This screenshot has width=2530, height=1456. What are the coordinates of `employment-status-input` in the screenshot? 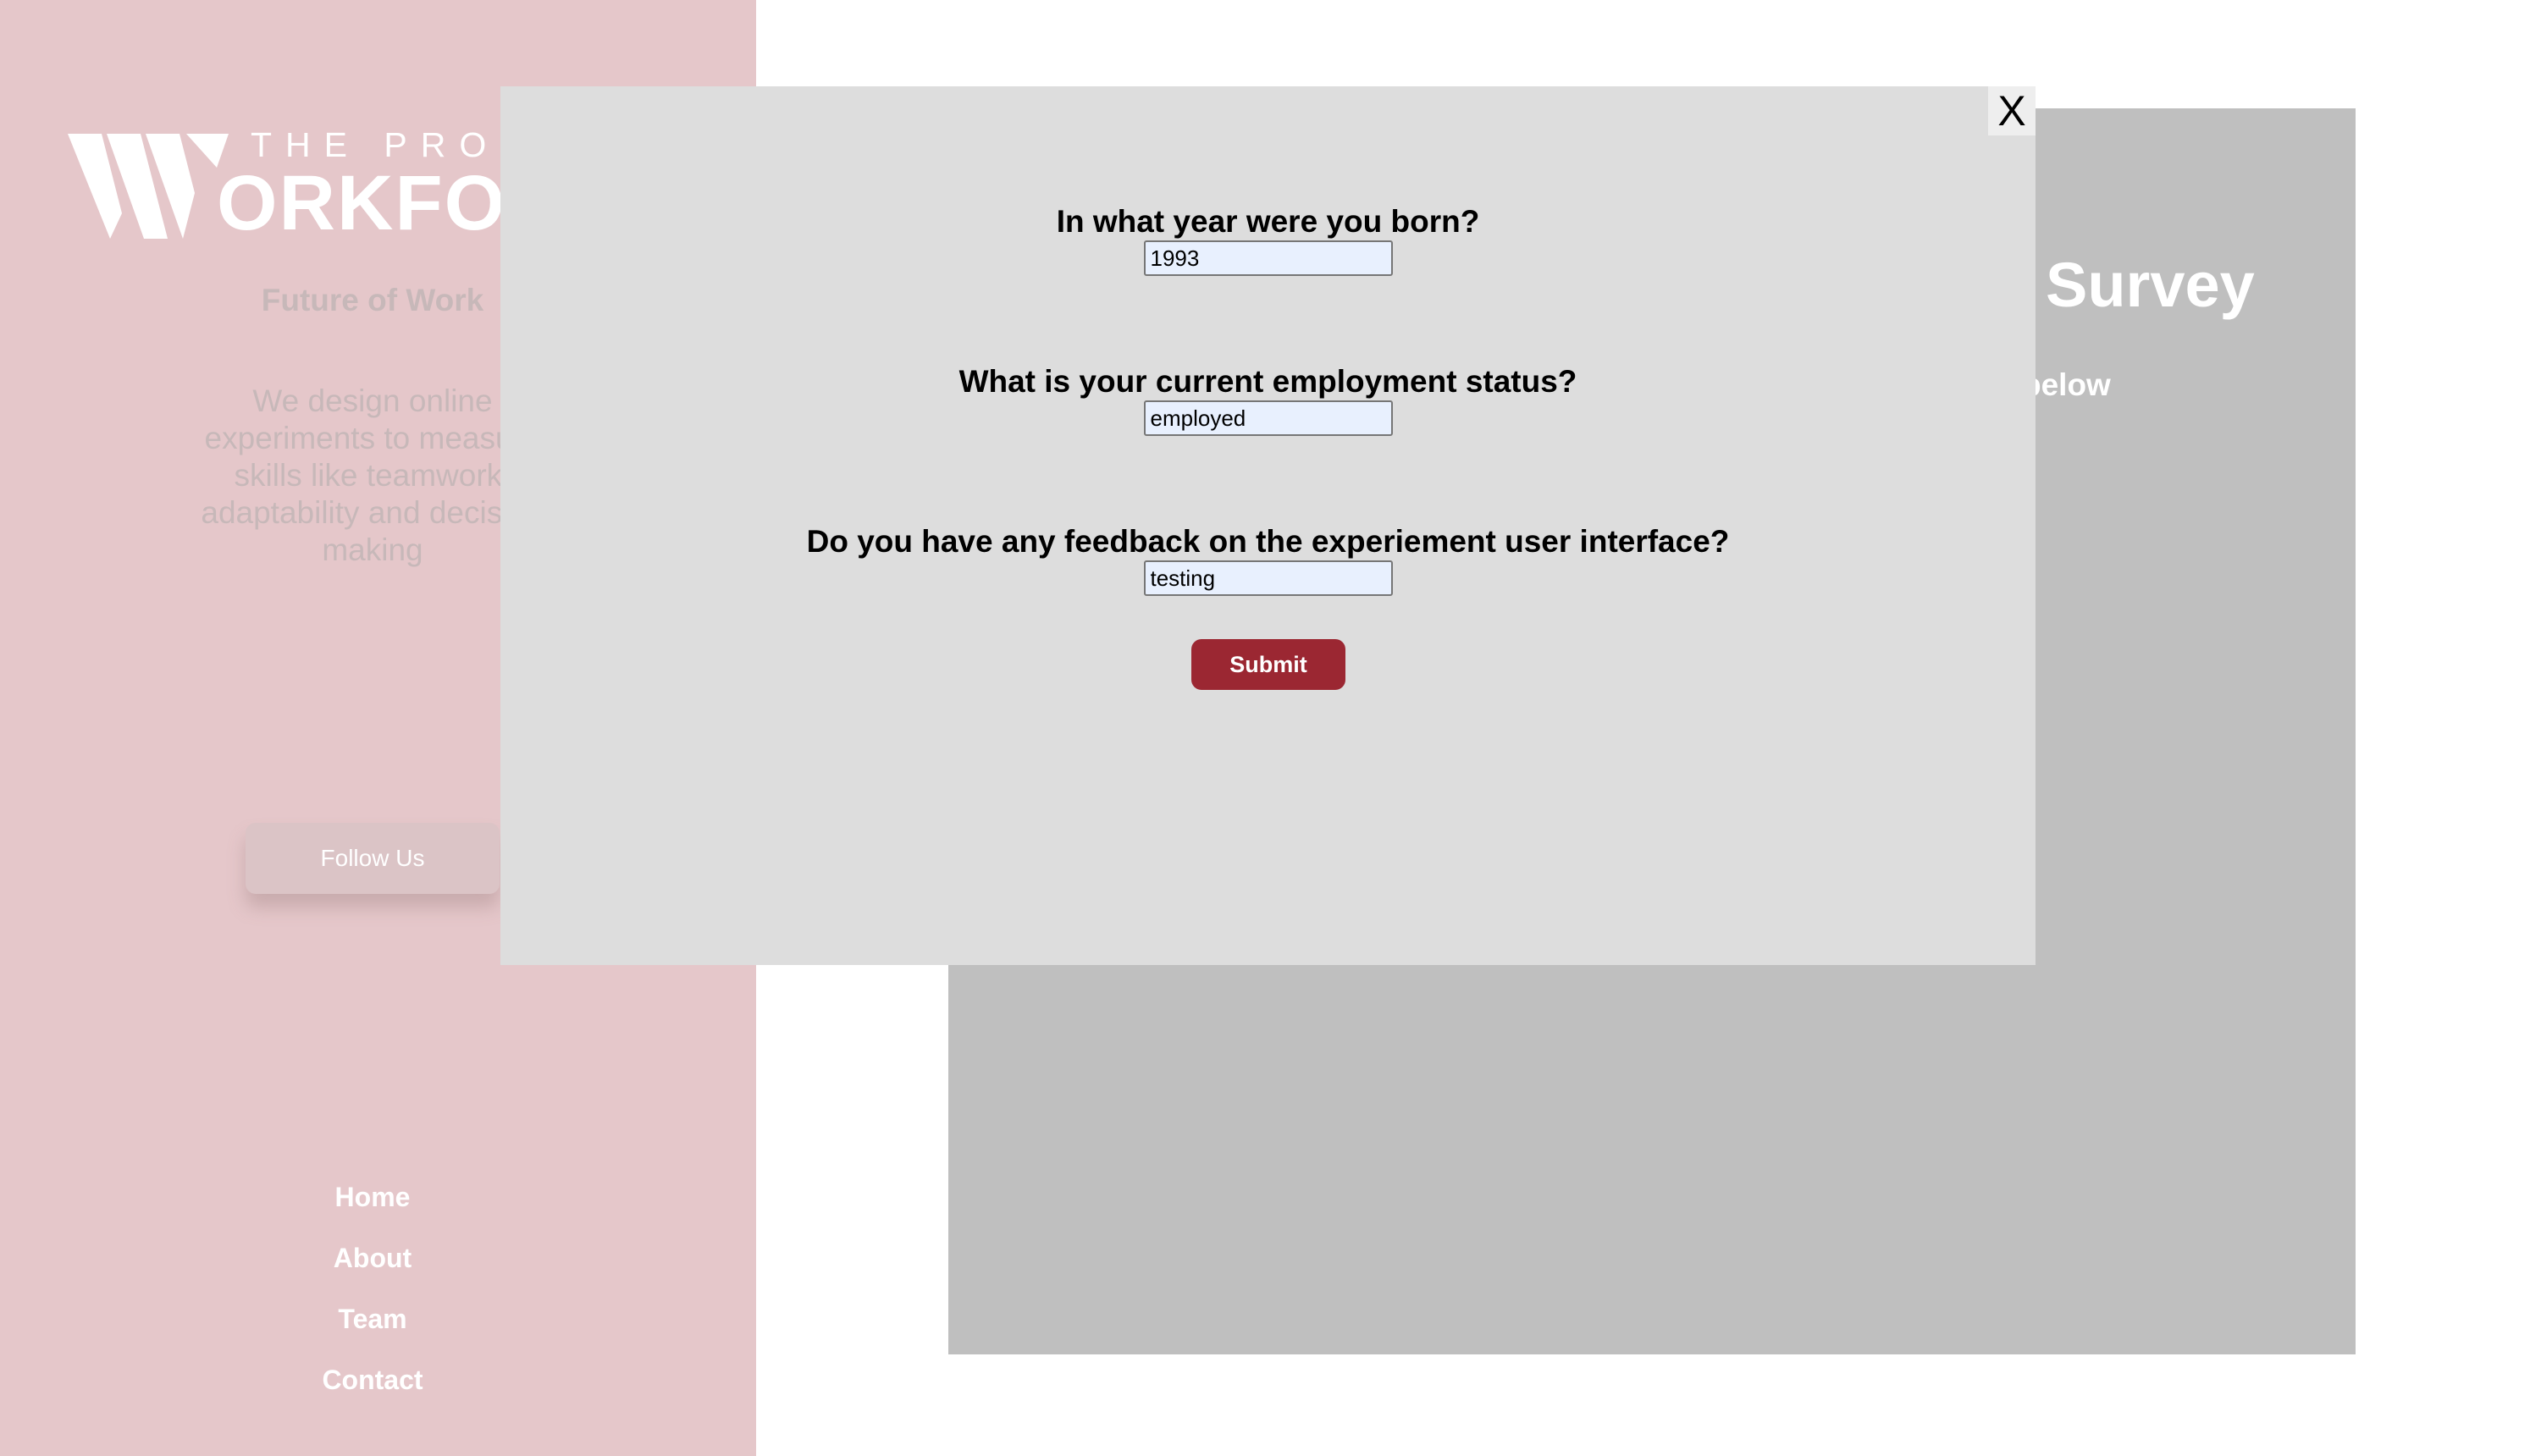 It's located at (1268, 418).